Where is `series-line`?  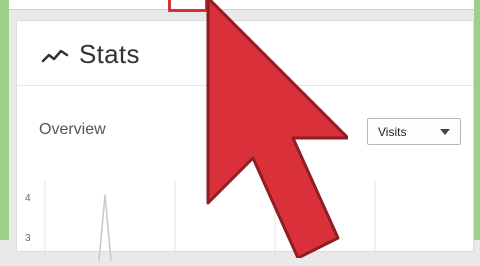
series-line is located at coordinates (105, 228).